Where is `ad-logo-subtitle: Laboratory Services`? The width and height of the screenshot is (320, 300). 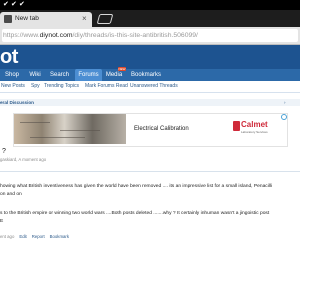
ad-logo-subtitle: Laboratory Services is located at coordinates (254, 132).